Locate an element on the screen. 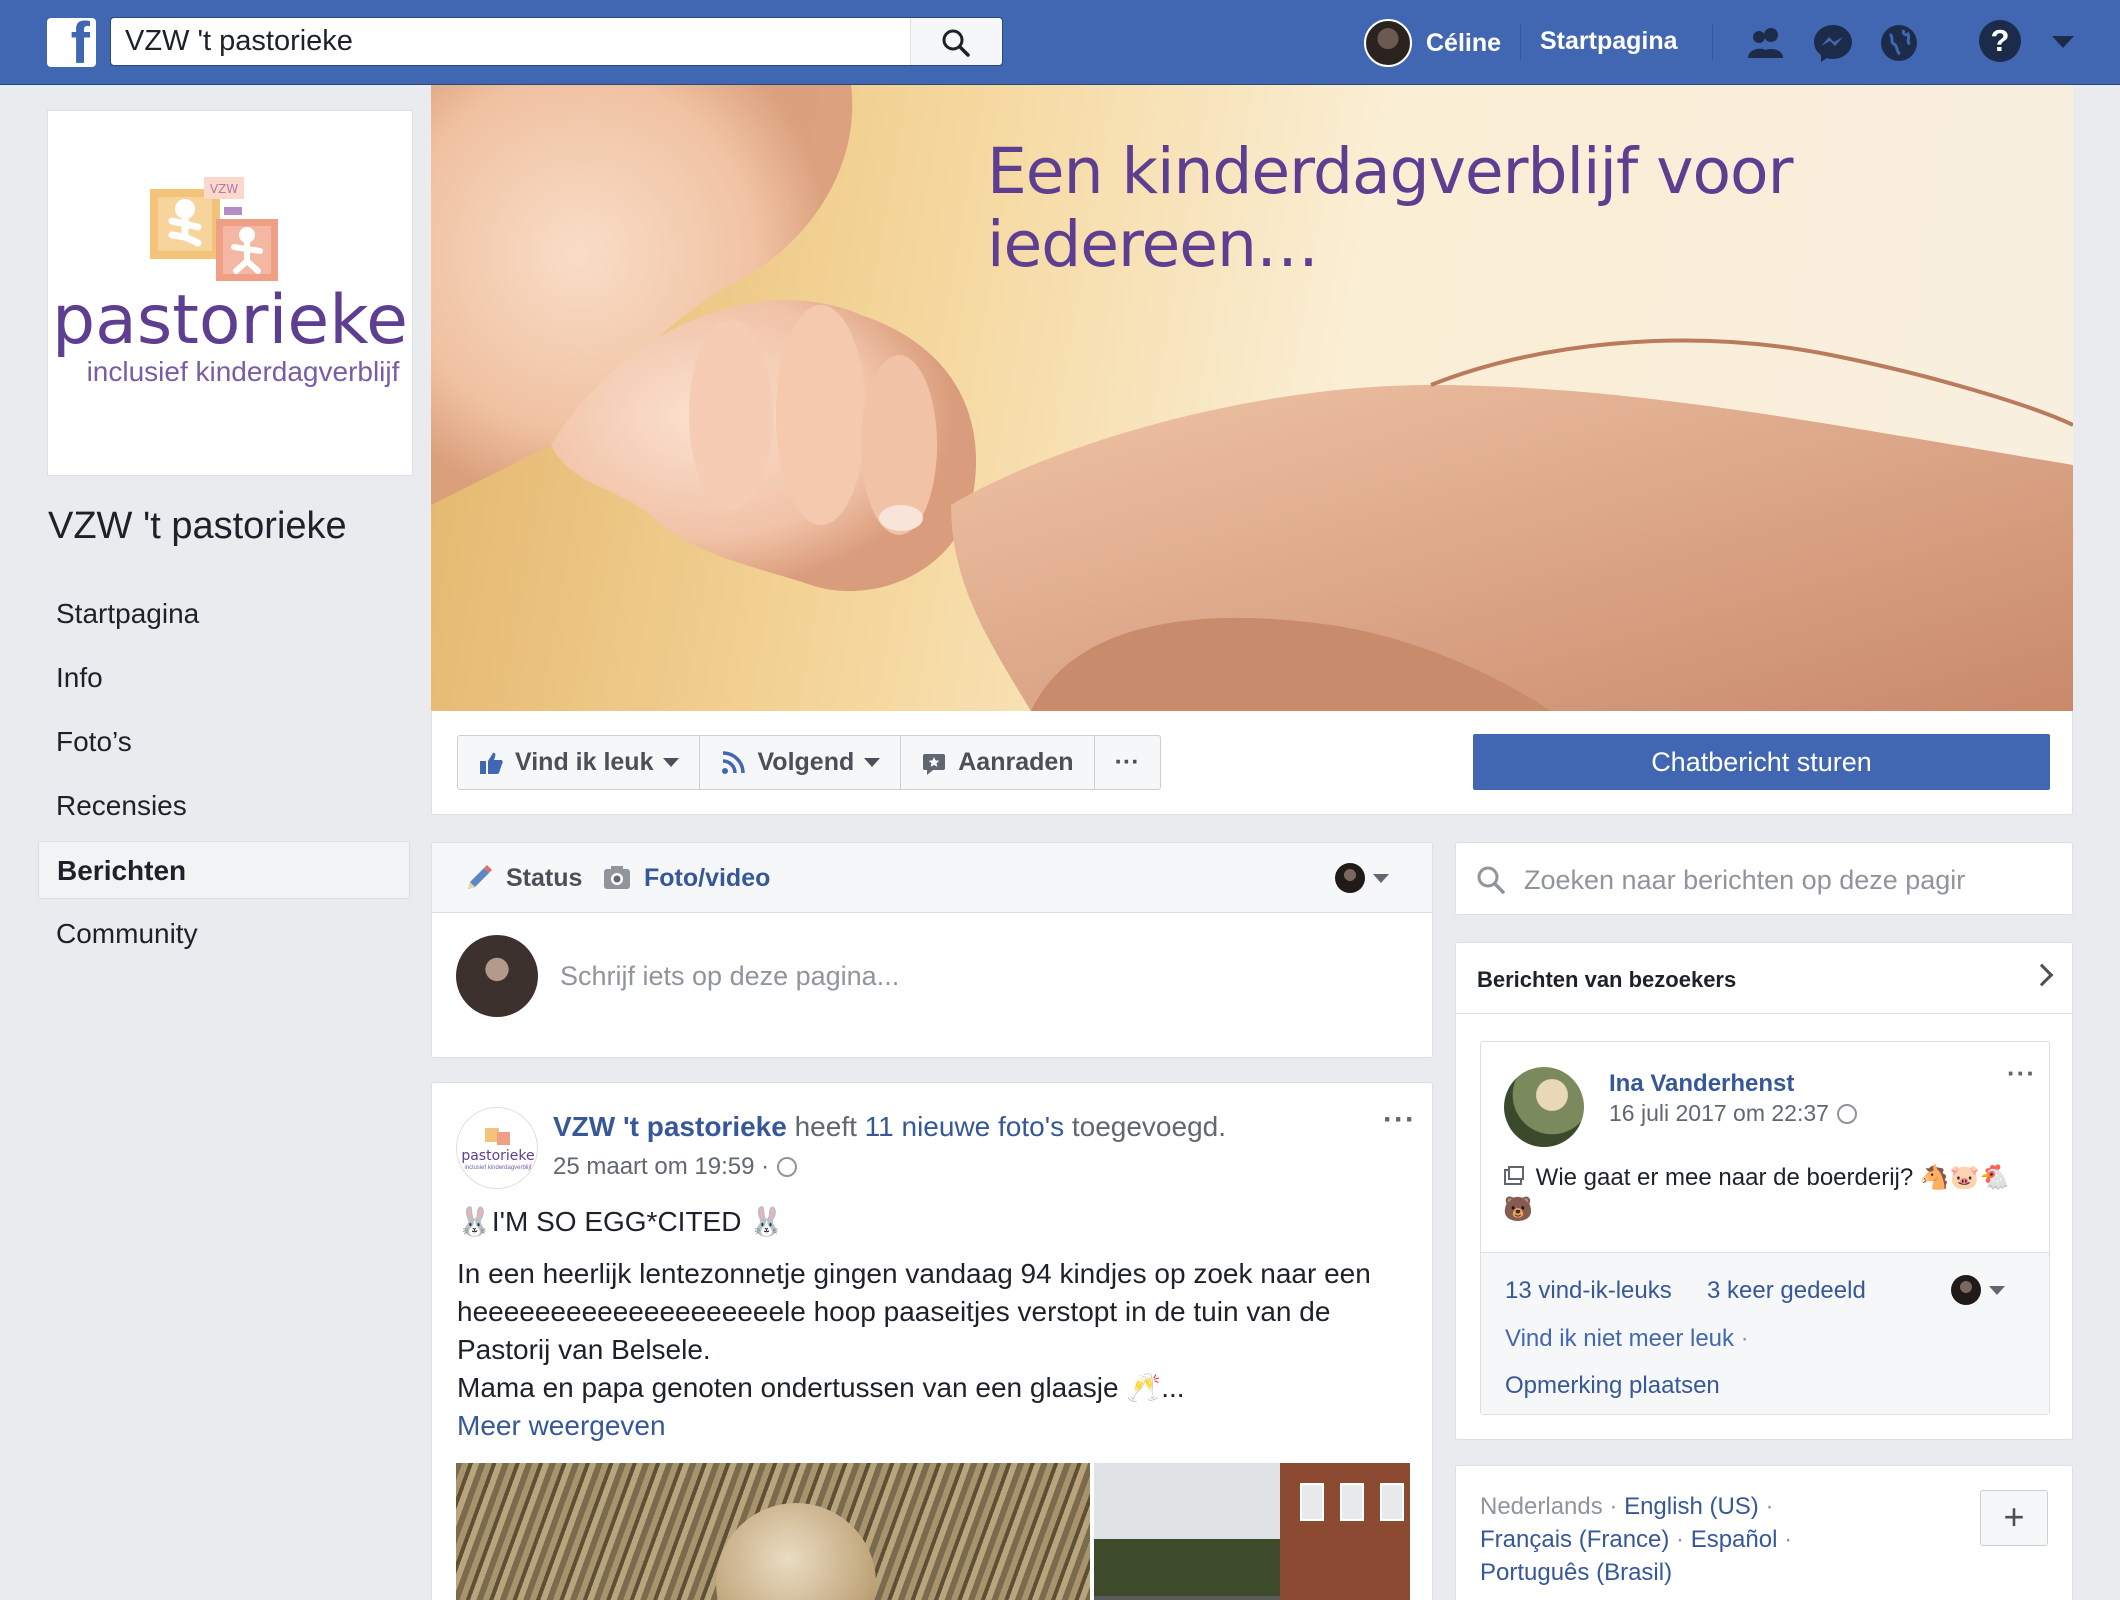 The width and height of the screenshot is (2120, 1600). visitor-name-link: Ina Vanderhenst is located at coordinates (1701, 1084).